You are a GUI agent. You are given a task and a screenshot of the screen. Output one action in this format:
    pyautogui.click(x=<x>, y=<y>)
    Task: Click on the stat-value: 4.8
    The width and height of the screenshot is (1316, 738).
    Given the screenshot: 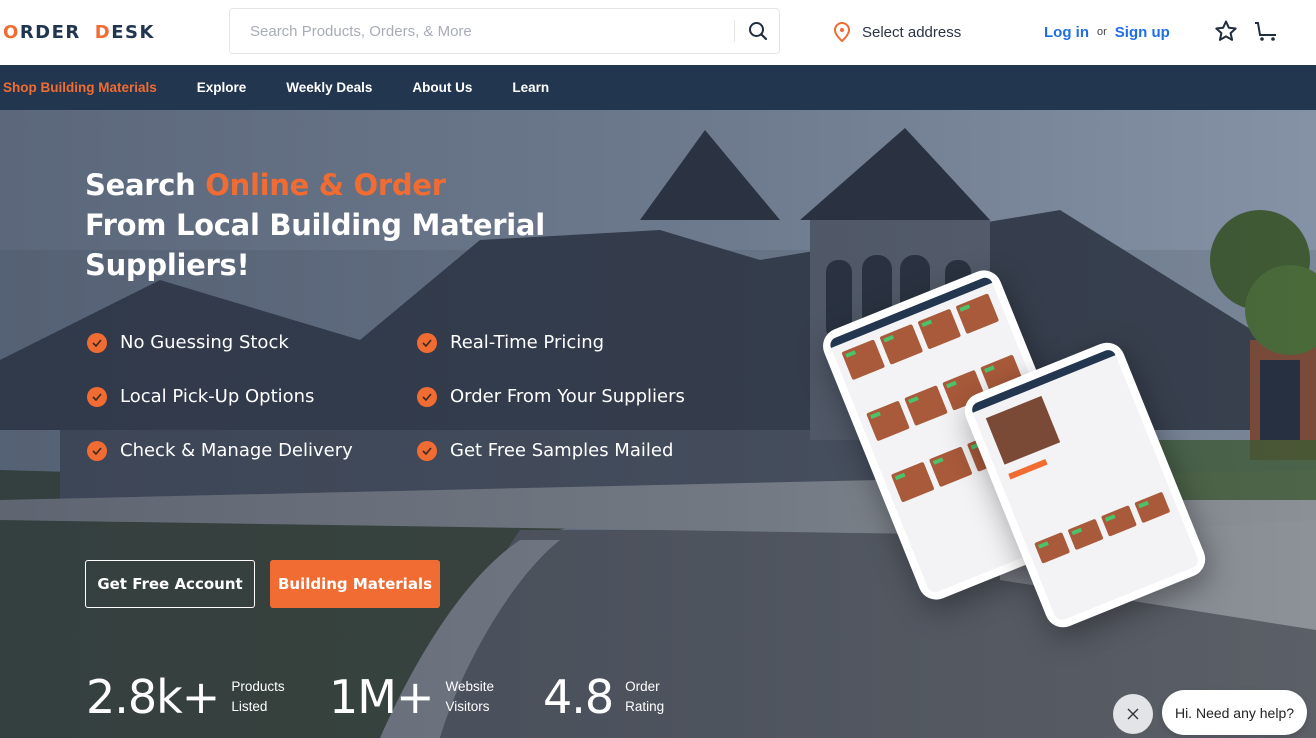 What is the action you would take?
    pyautogui.click(x=578, y=697)
    